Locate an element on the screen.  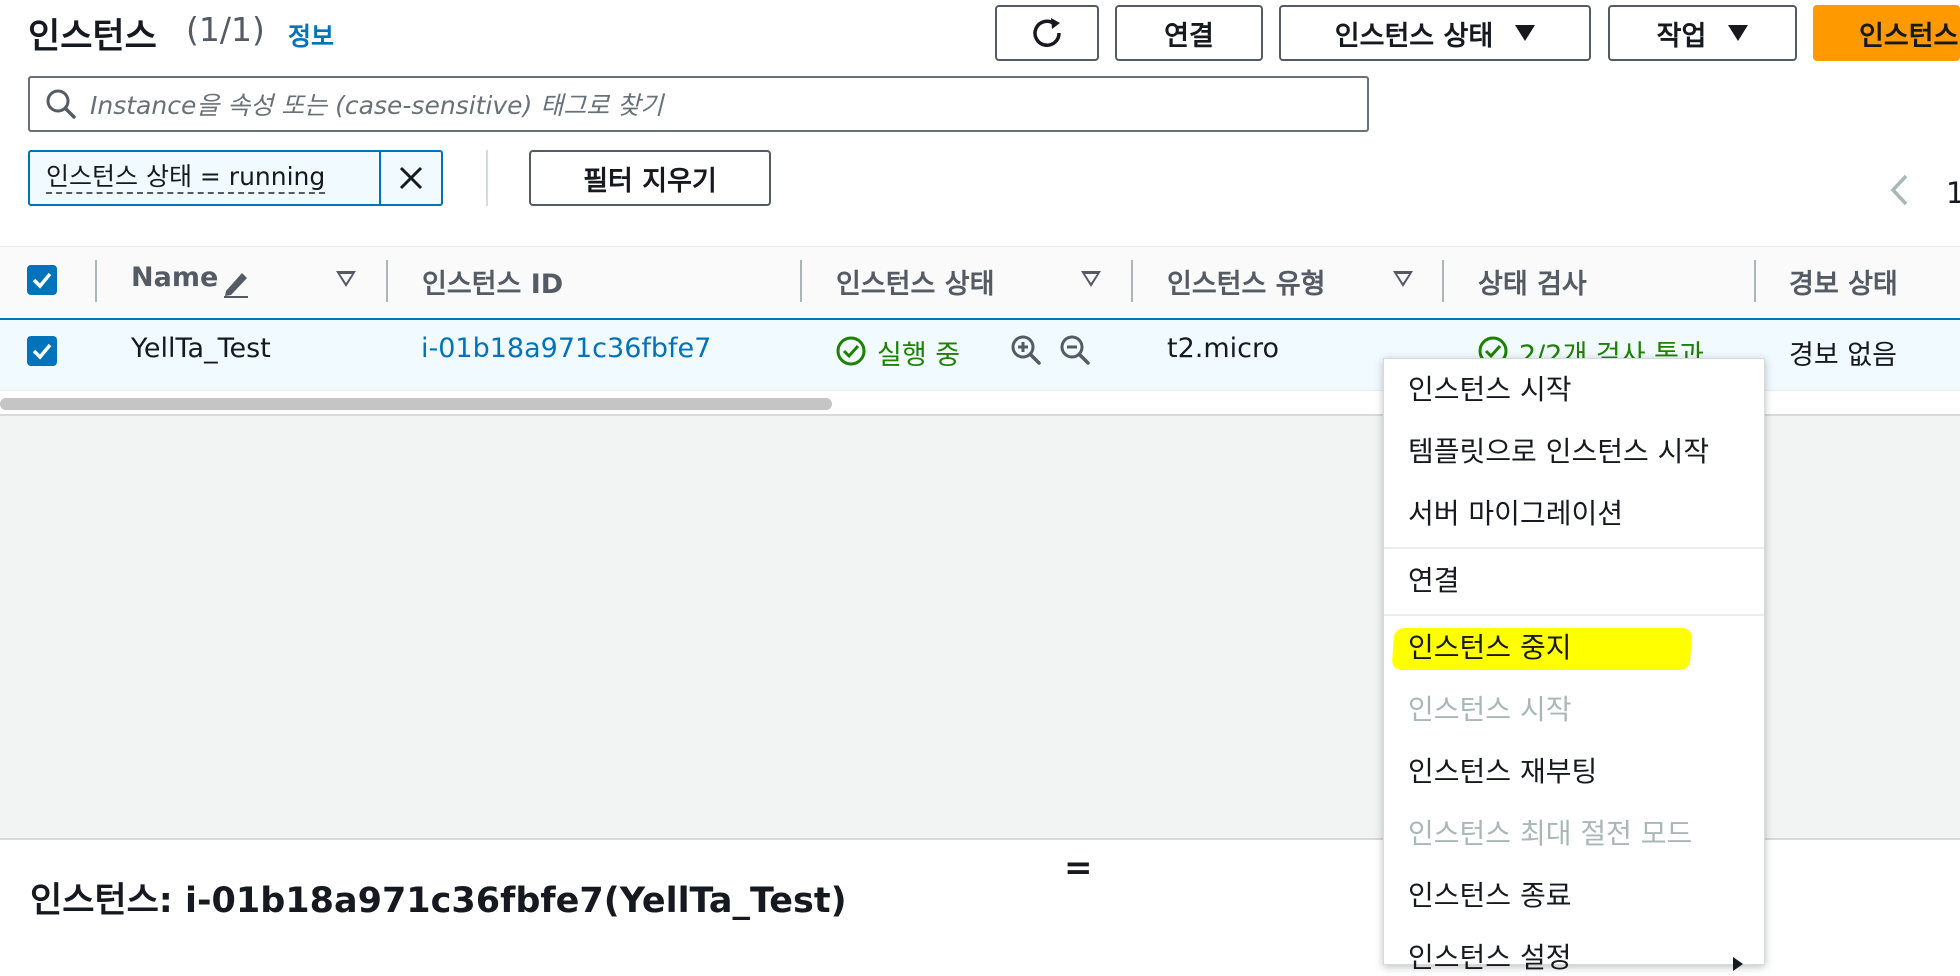
refresh-icon is located at coordinates (1047, 32).